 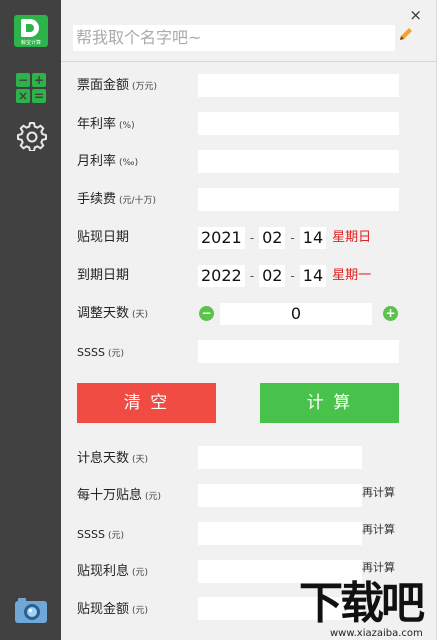 I want to click on decrement-button: −, so click(x=206, y=313).